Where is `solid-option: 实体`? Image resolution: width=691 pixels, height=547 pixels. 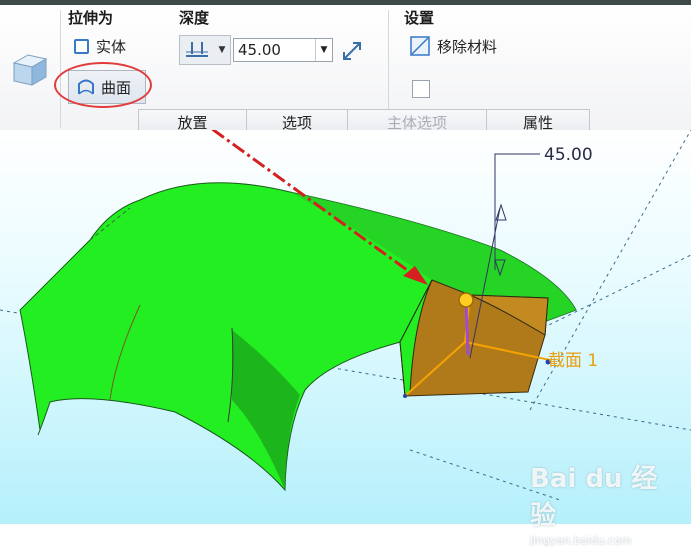
solid-option: 实体 is located at coordinates (100, 46).